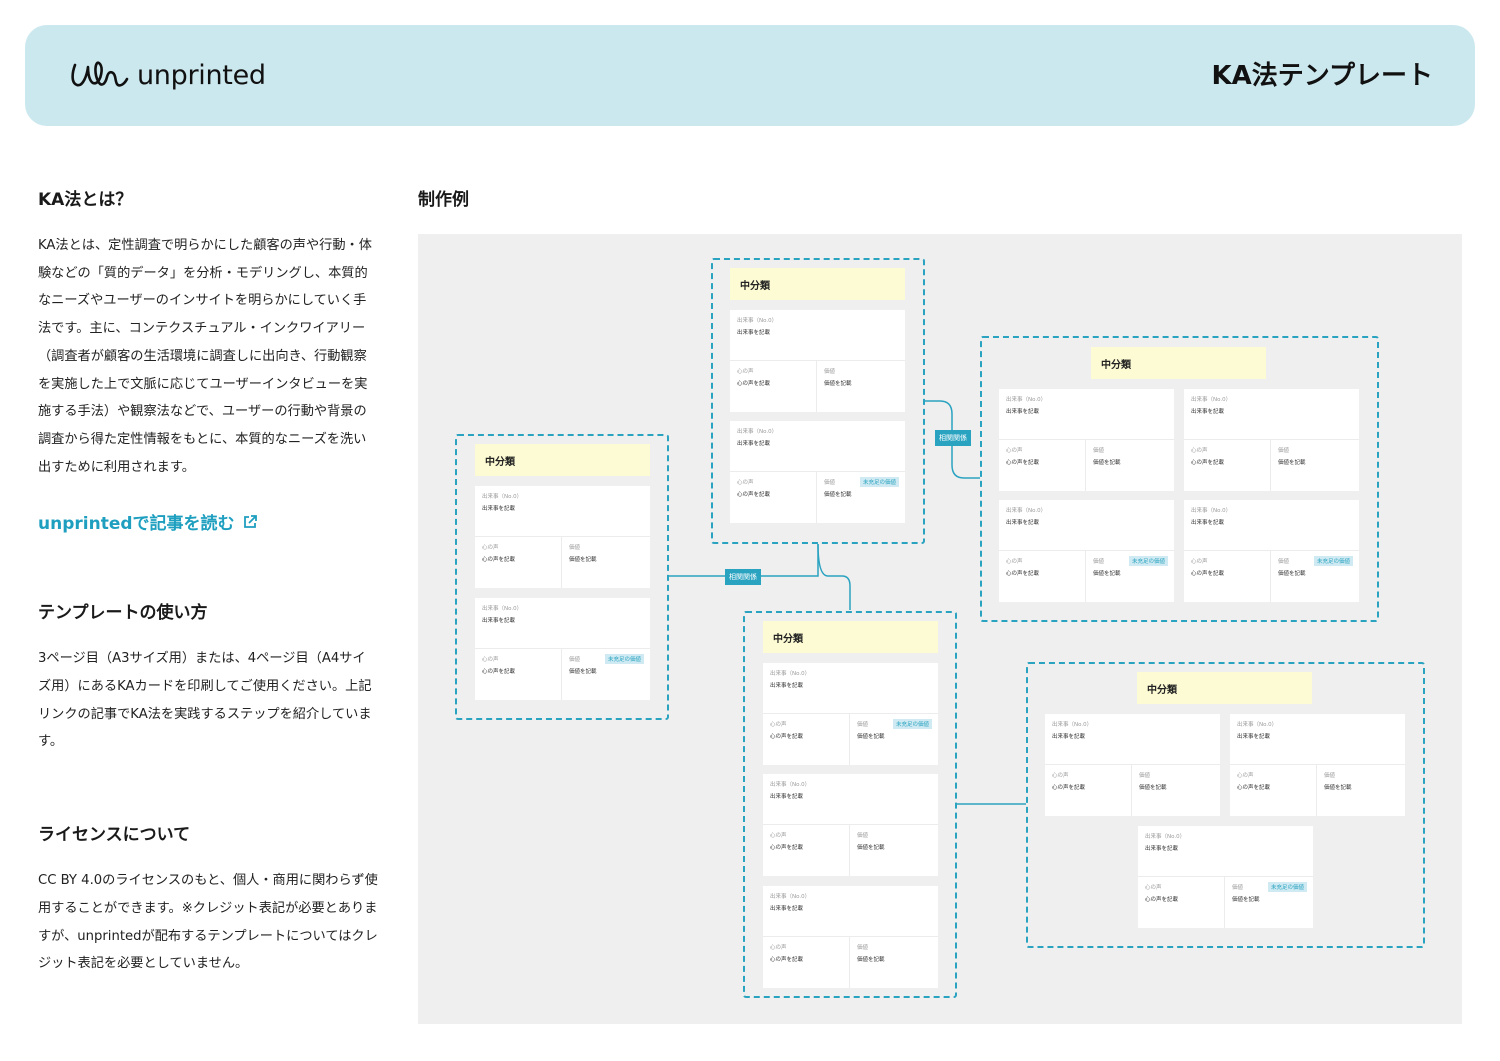 This screenshot has width=1500, height=1061. I want to click on external-link-icon, so click(250, 521).